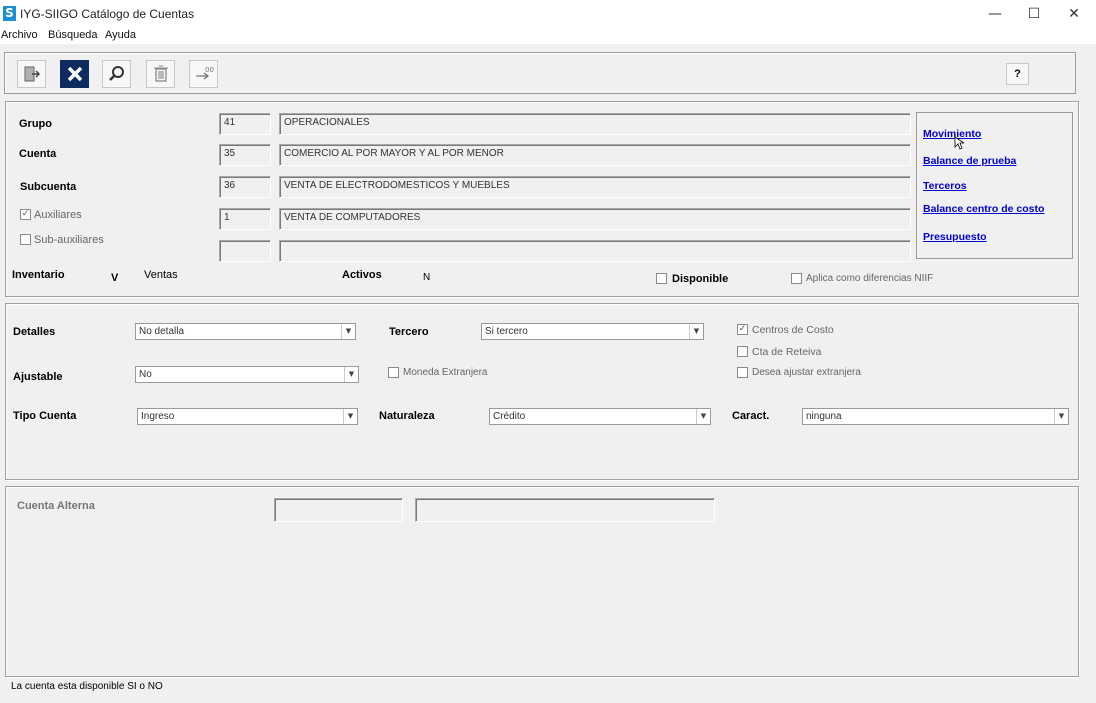 The image size is (1096, 703). Describe the element at coordinates (69, 240) in the screenshot. I see `subauxiliares-label: Sub-auxiliares` at that location.